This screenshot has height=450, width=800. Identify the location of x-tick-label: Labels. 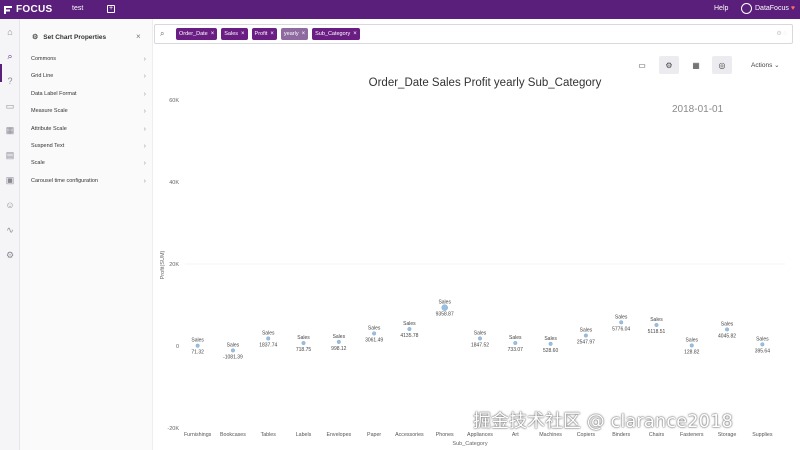
(304, 435).